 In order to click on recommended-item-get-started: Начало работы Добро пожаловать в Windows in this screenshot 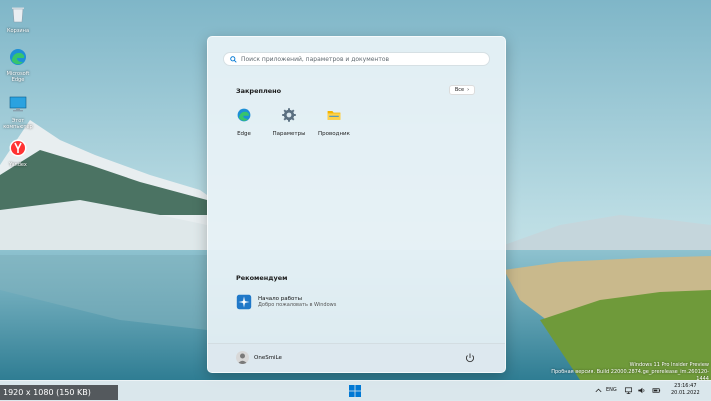, I will do `click(286, 302)`.